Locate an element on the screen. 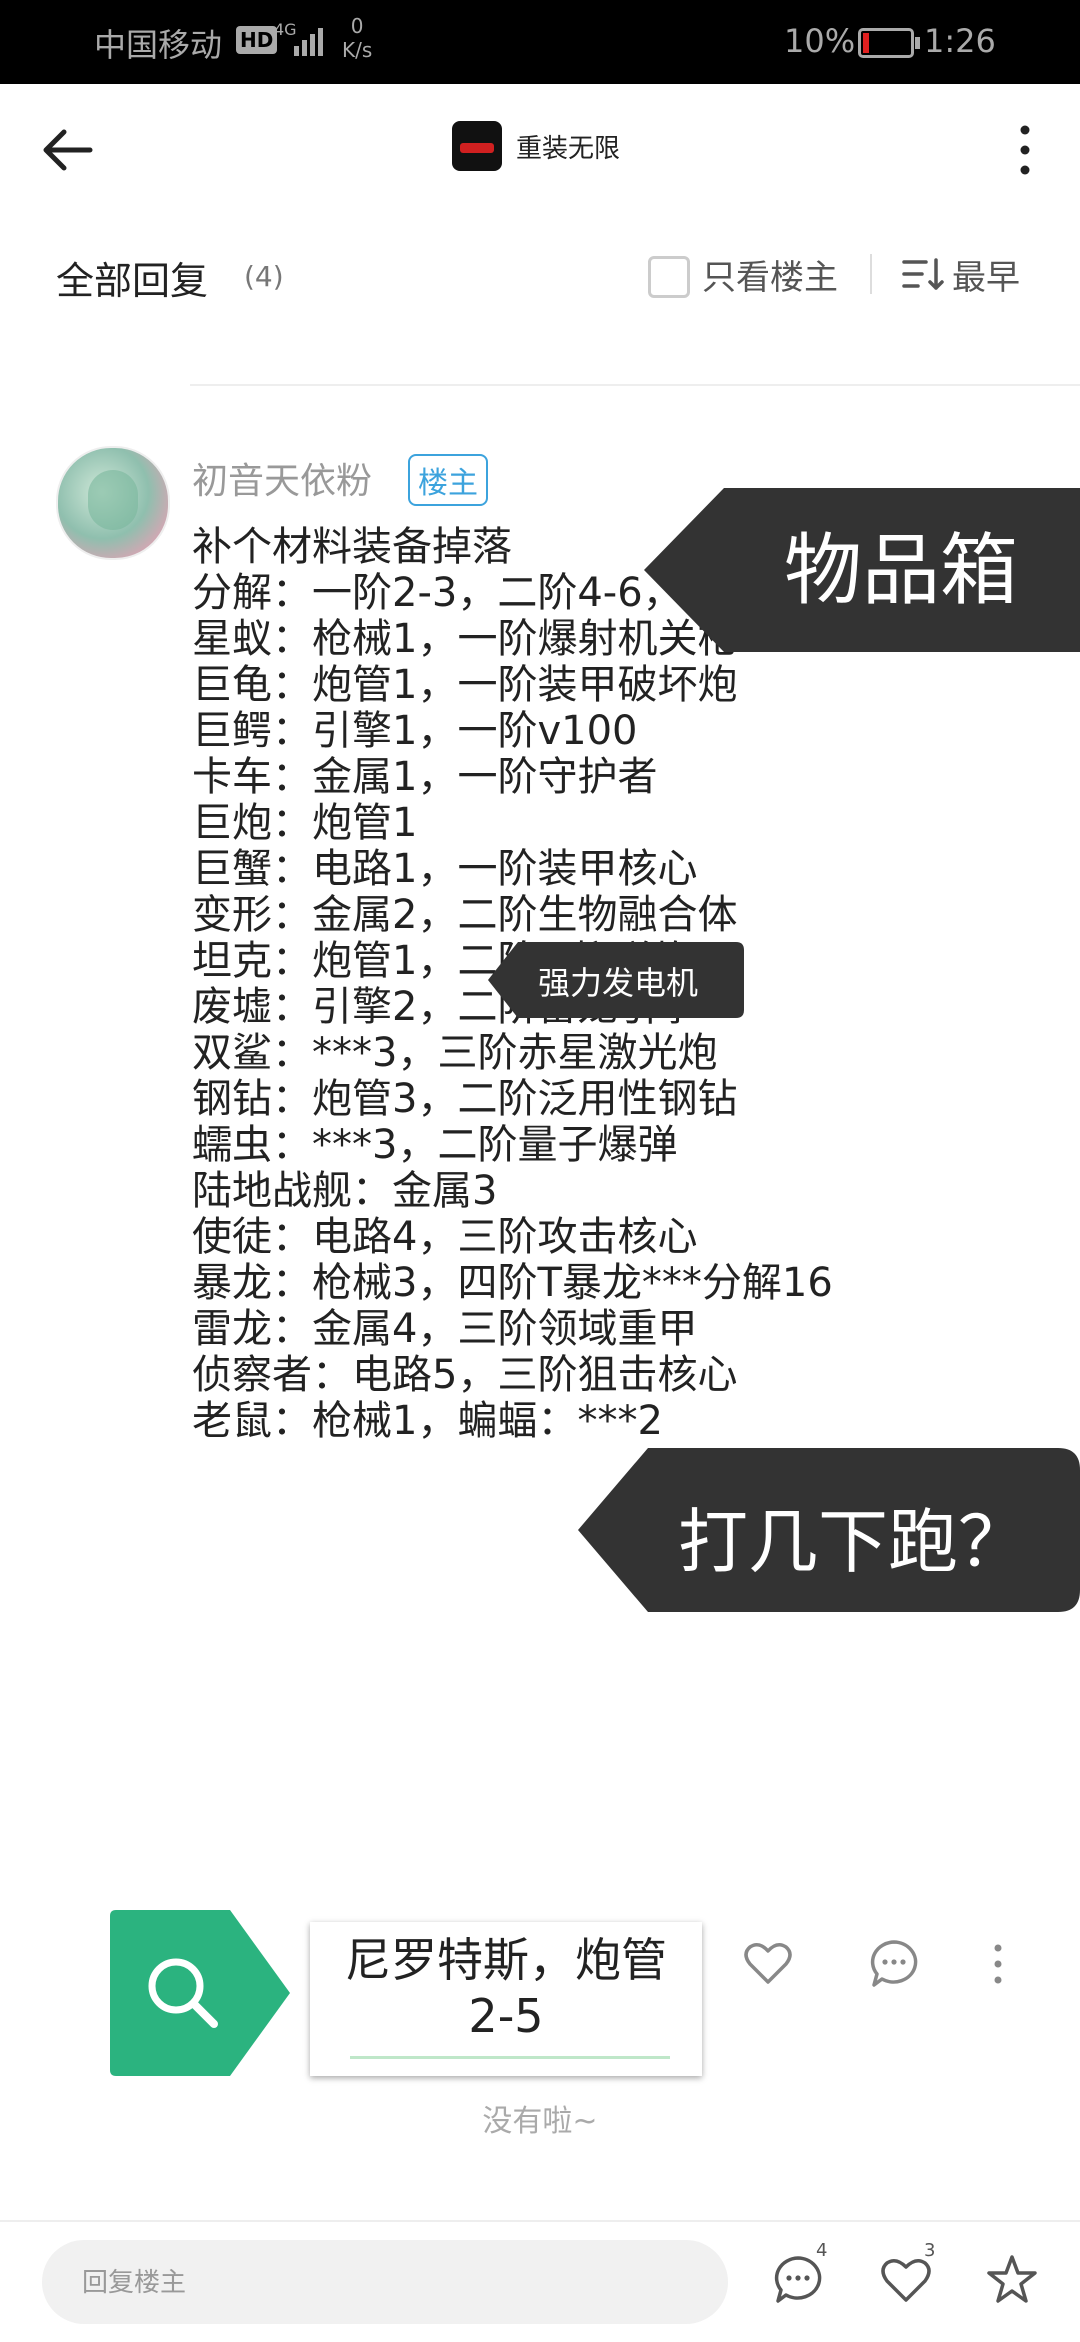 This screenshot has width=1080, height=2342. all-replies-title: 全部回复 is located at coordinates (132, 281).